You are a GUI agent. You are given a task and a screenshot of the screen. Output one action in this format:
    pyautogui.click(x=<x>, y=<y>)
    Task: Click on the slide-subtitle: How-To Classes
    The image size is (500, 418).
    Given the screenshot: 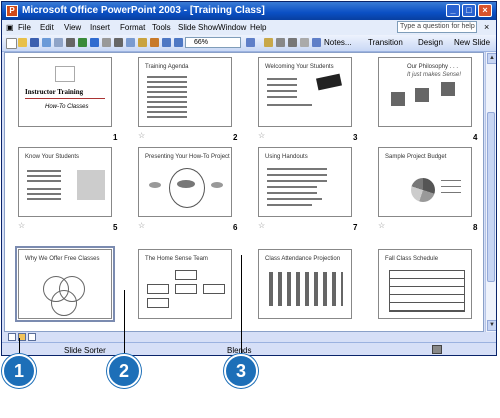 What is the action you would take?
    pyautogui.click(x=67, y=107)
    